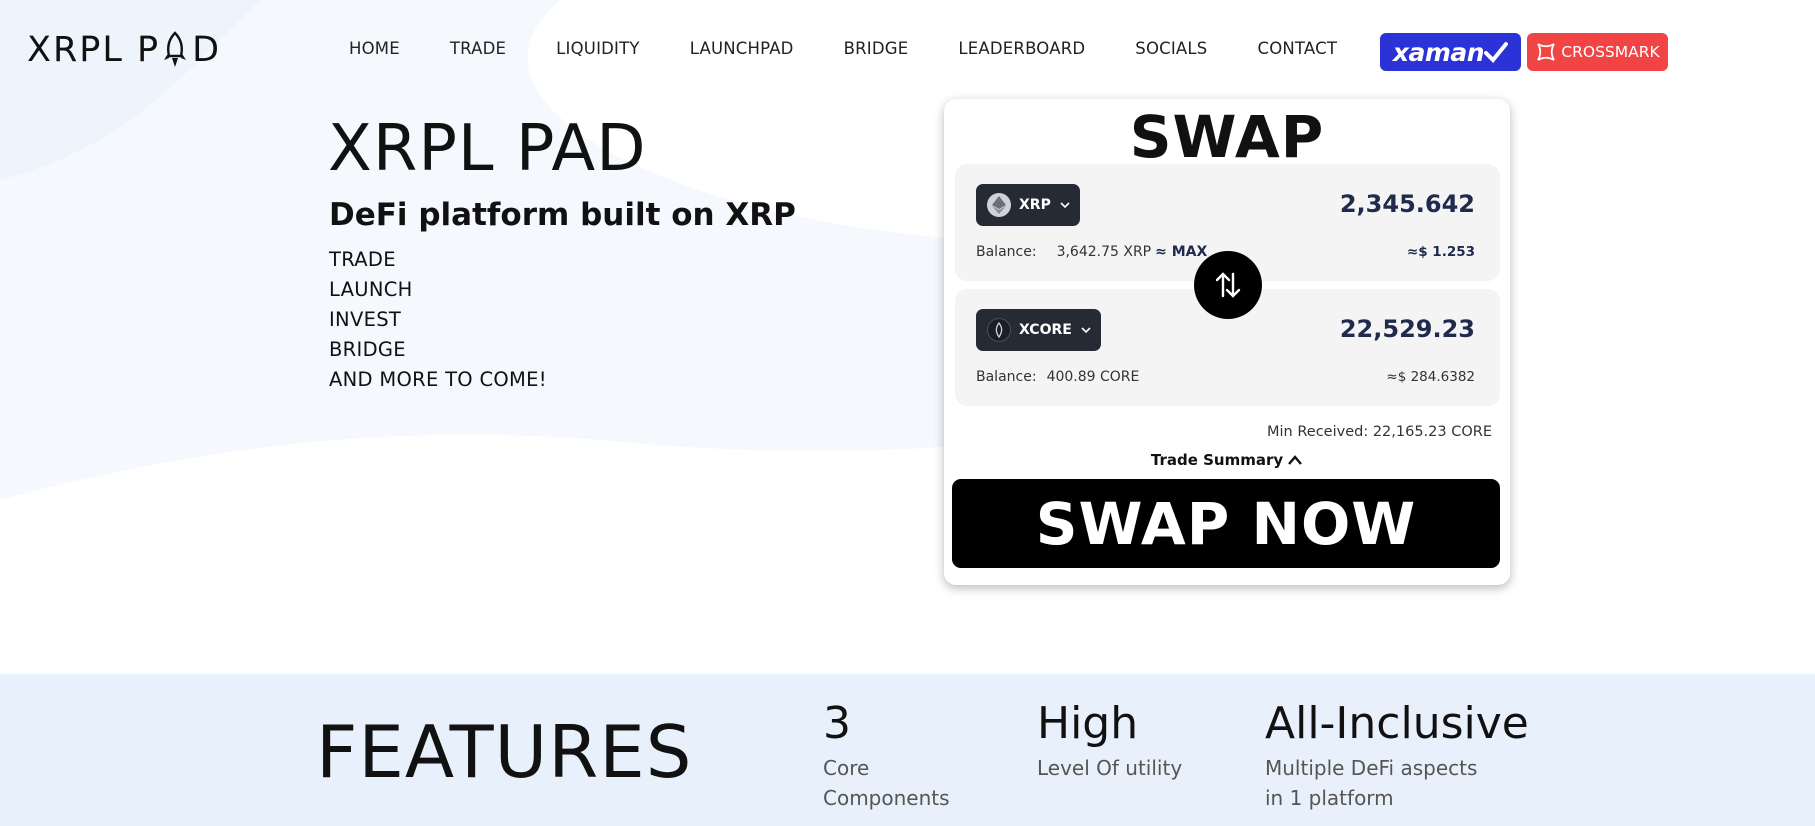 Image resolution: width=1815 pixels, height=826 pixels. What do you see at coordinates (886, 783) in the screenshot?
I see `feature-caption: Core Components` at bounding box center [886, 783].